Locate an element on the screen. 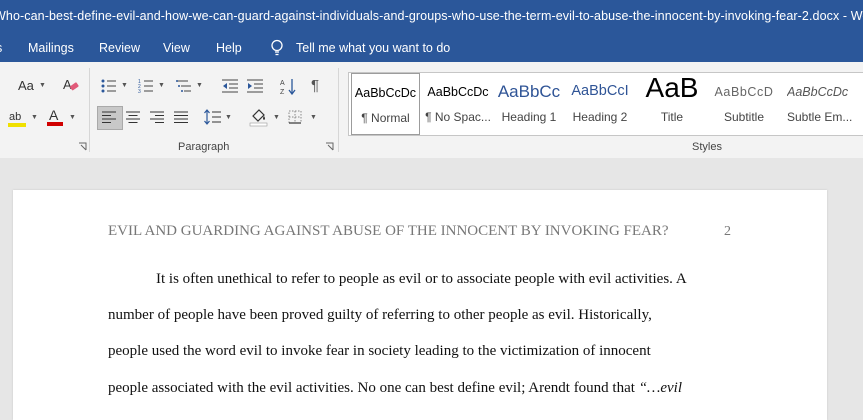 This screenshot has height=420, width=863. lightbulb-icon is located at coordinates (277, 47).